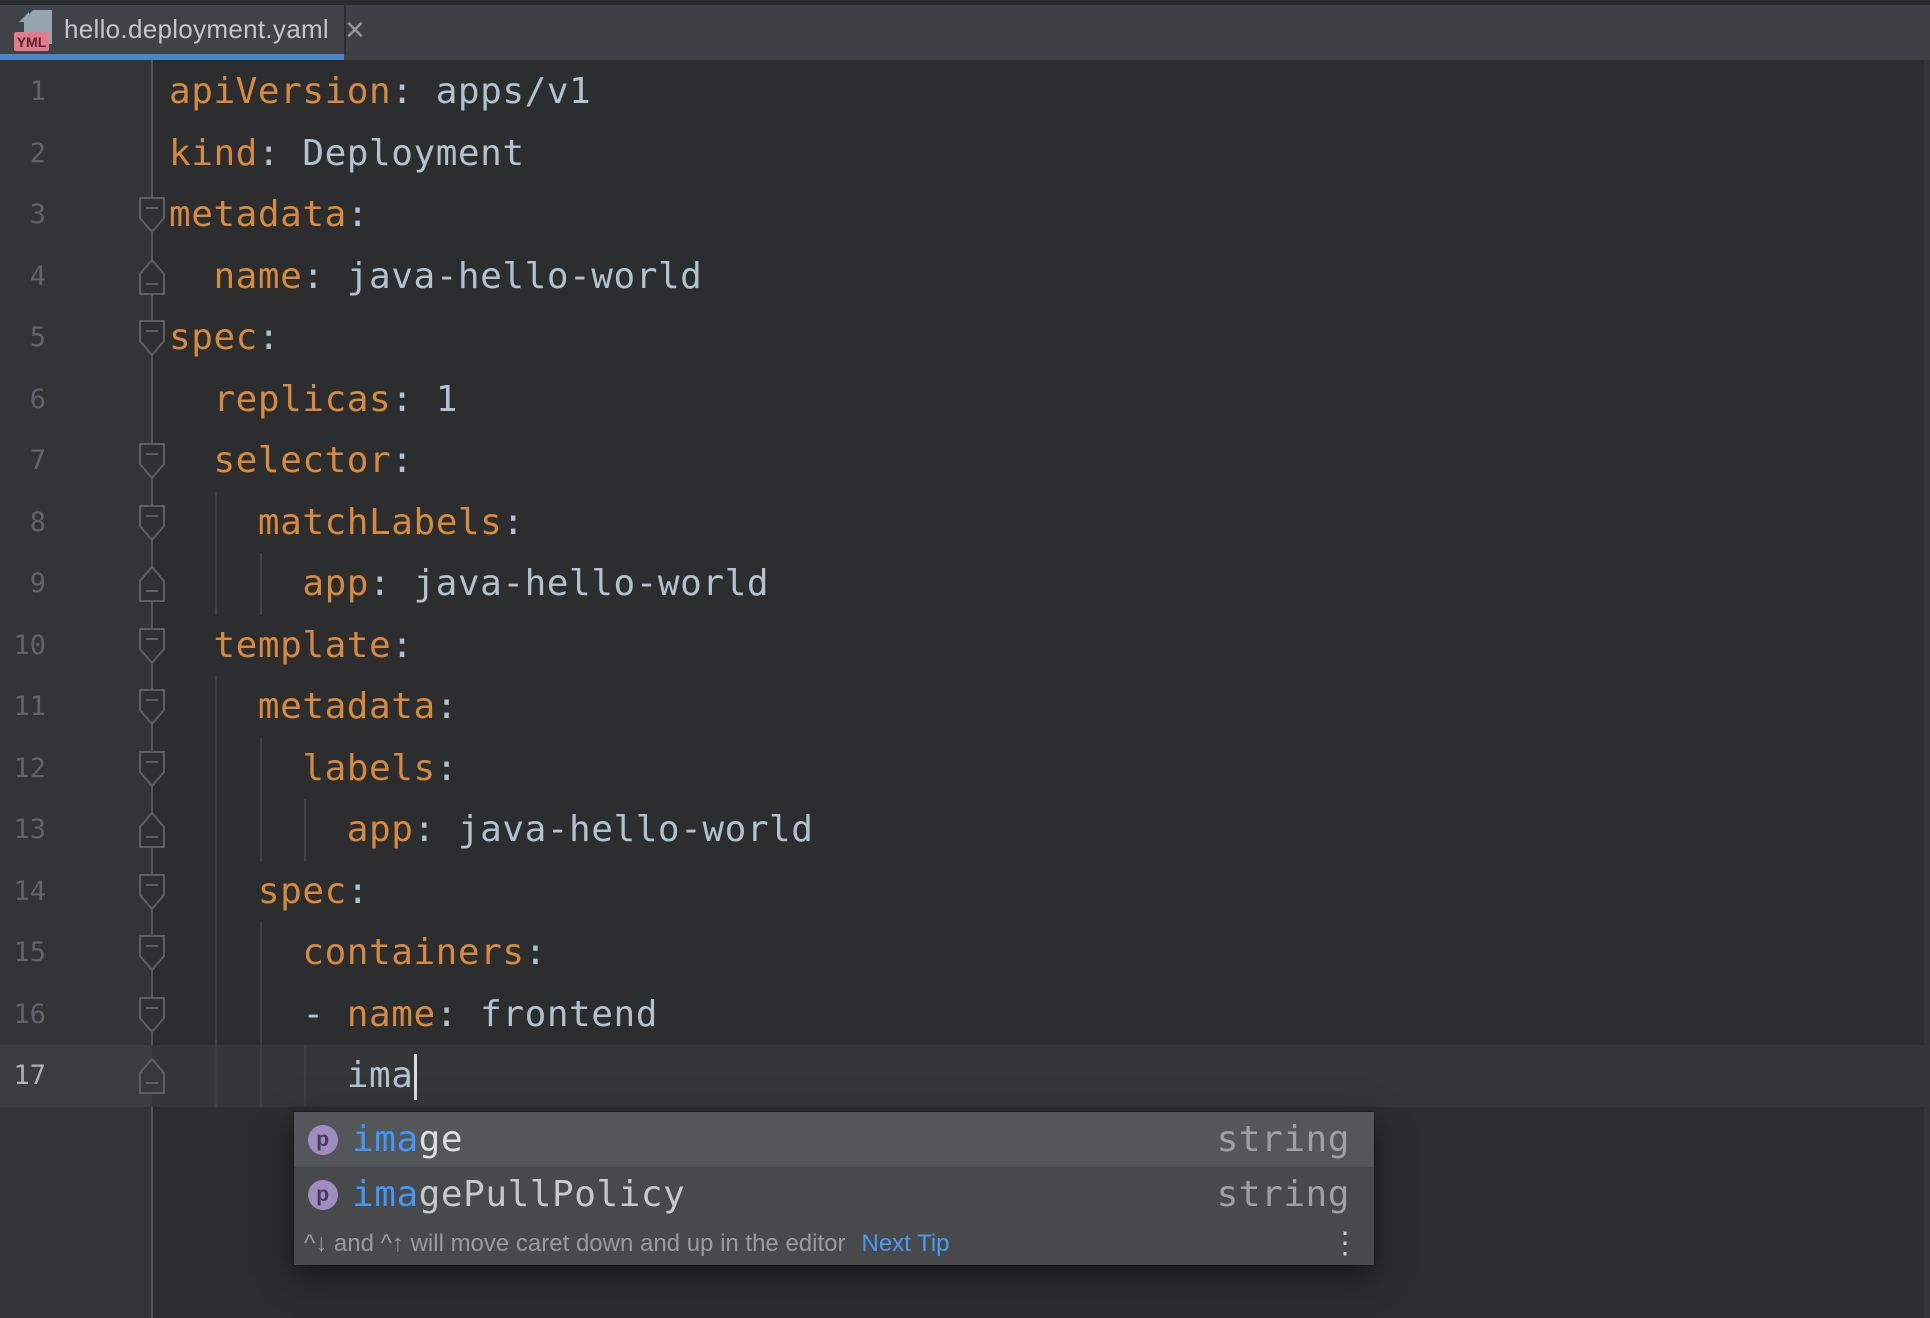 This screenshot has height=1318, width=1930. Describe the element at coordinates (302, 645) in the screenshot. I see `yaml-key: template` at that location.